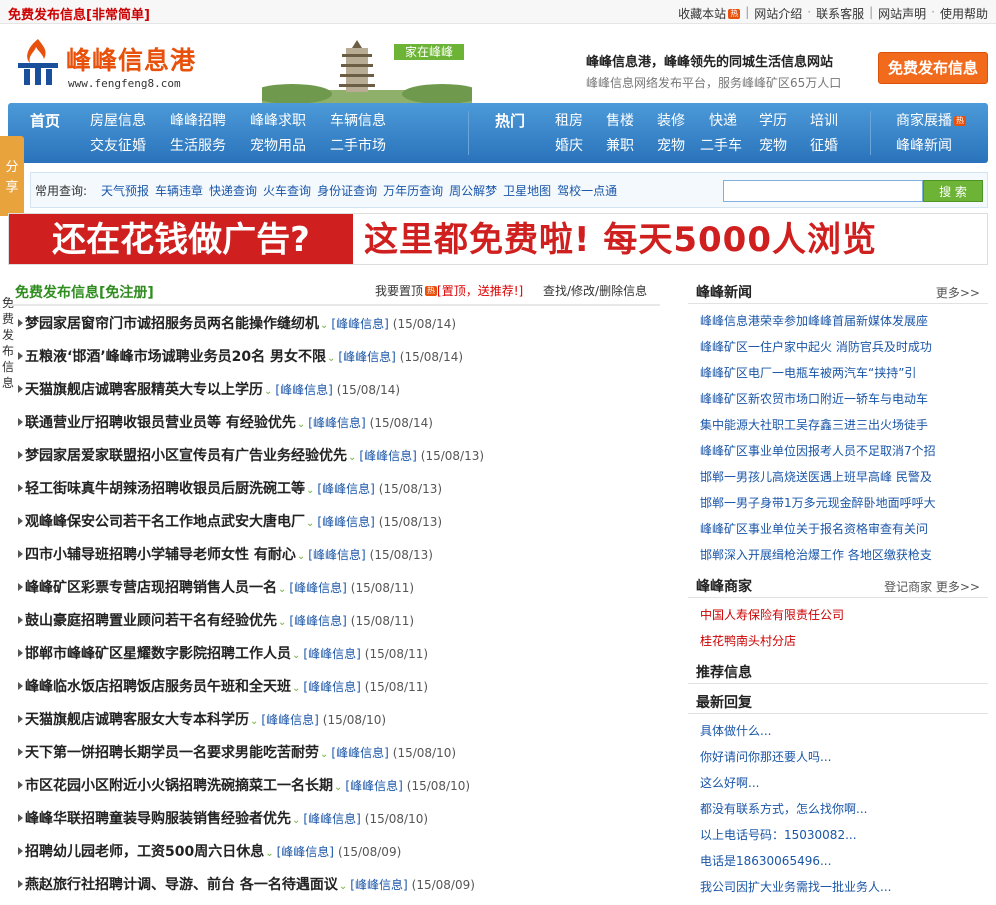 Image resolution: width=996 pixels, height=905 pixels. I want to click on nav-pets: 宠物用品, so click(278, 145).